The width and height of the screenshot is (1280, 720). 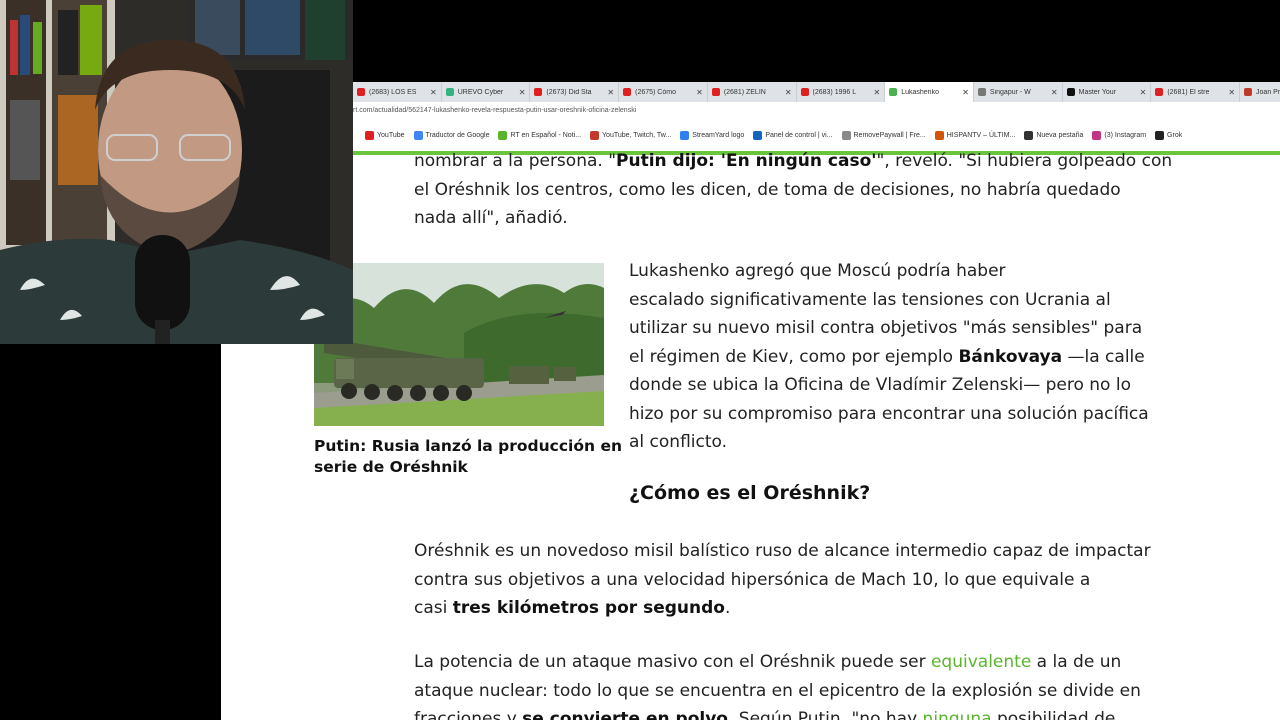 I want to click on browser-tab: (2683) 1996 L ✕, so click(x=841, y=92).